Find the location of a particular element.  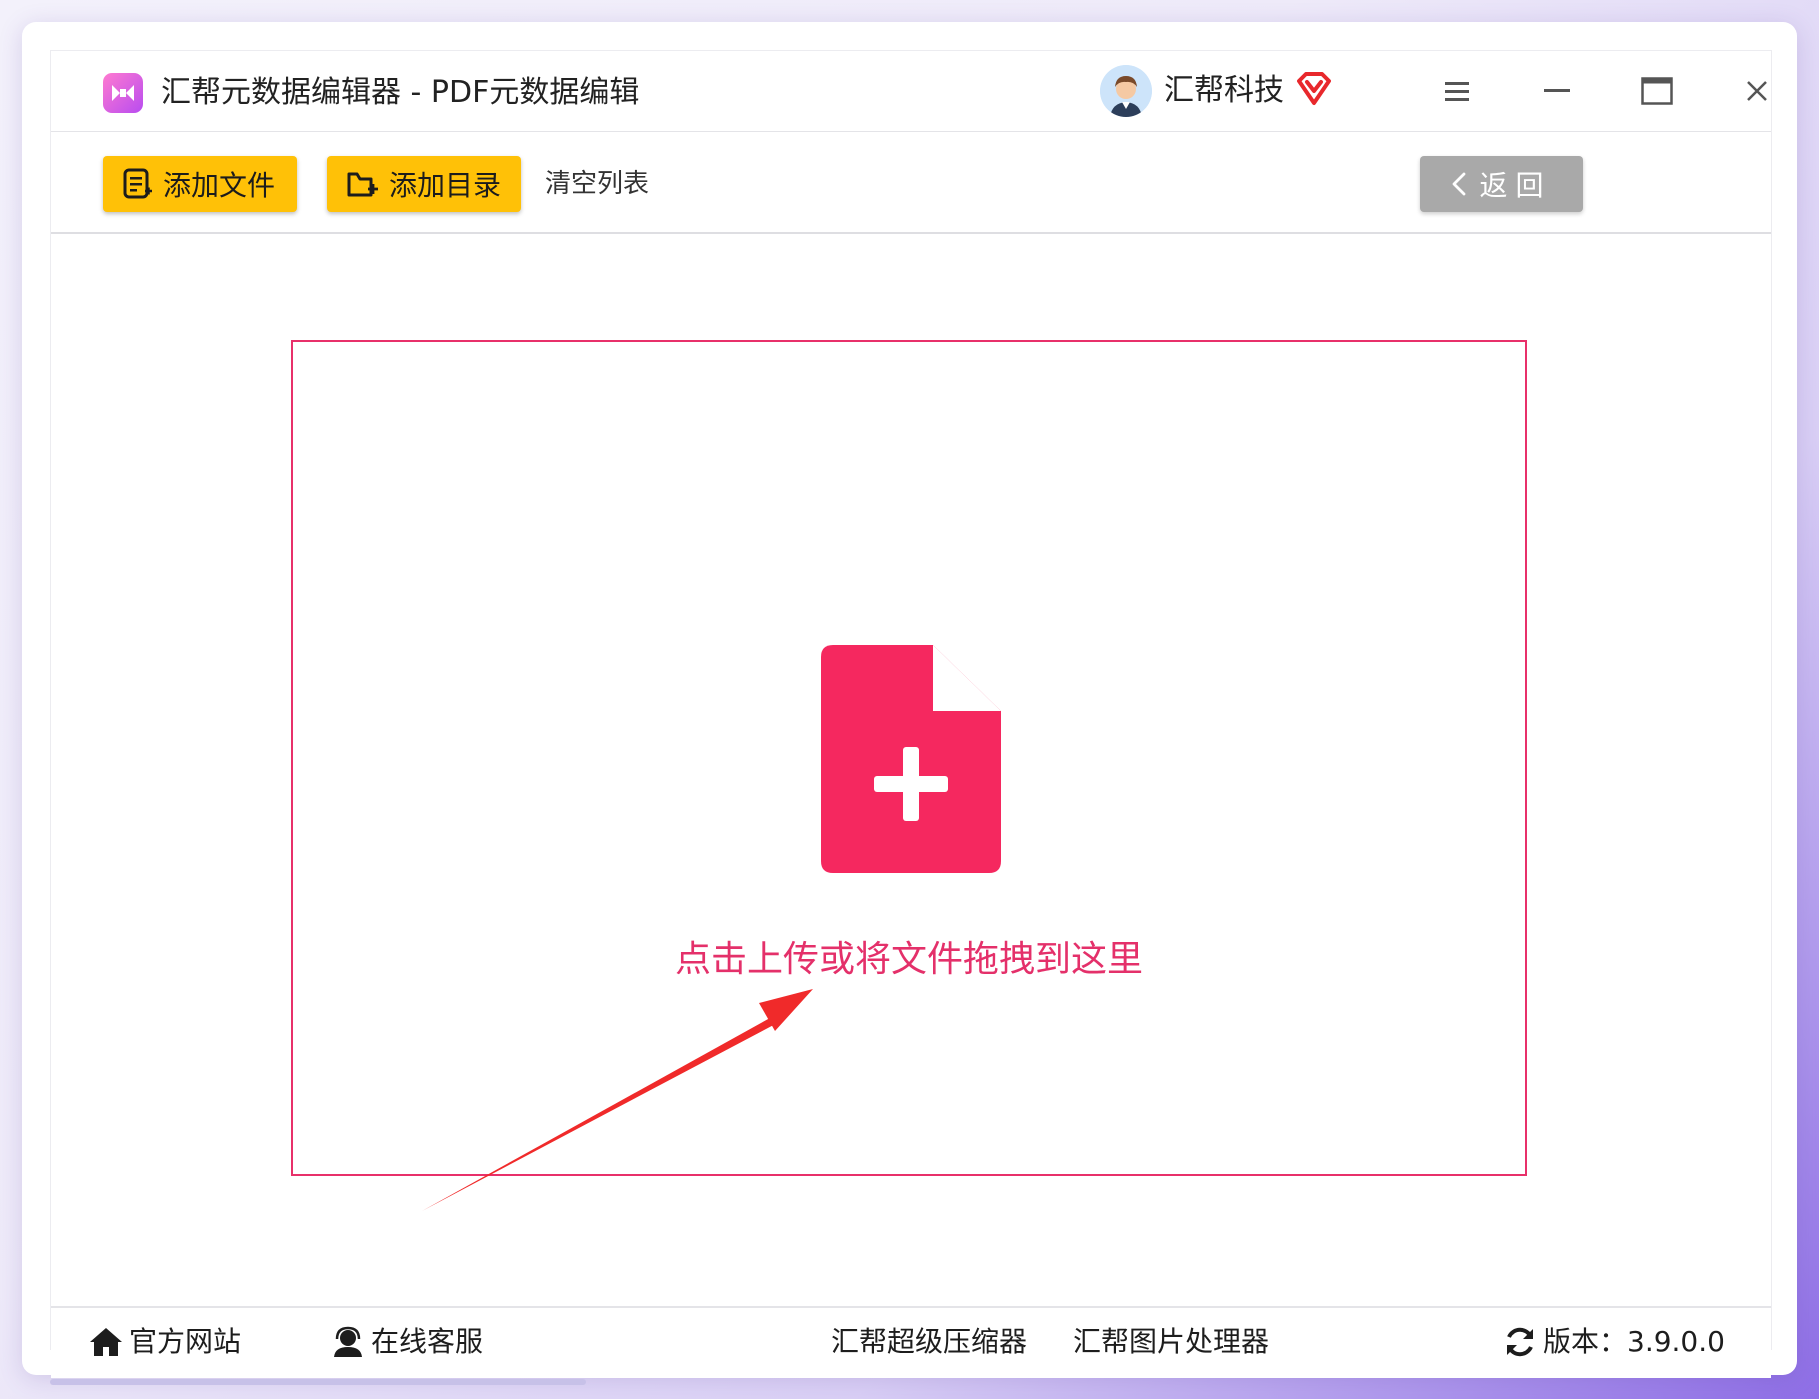

add-file-button: 添加文件 is located at coordinates (200, 184).